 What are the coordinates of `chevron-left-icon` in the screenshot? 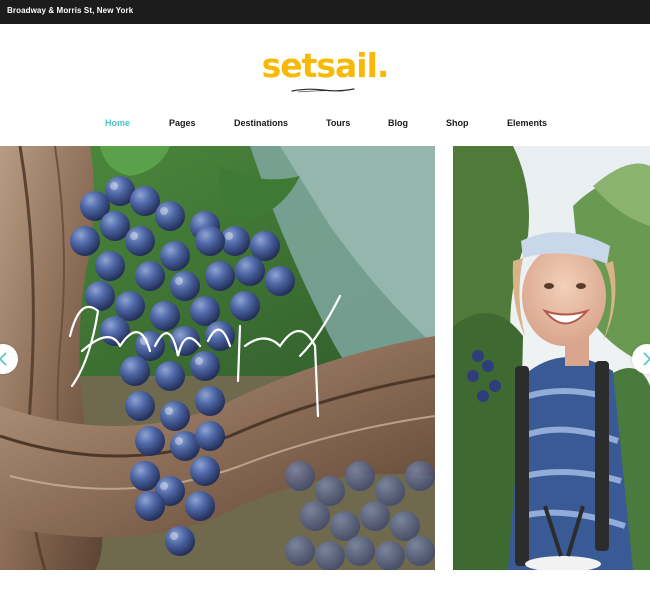 It's located at (3, 359).